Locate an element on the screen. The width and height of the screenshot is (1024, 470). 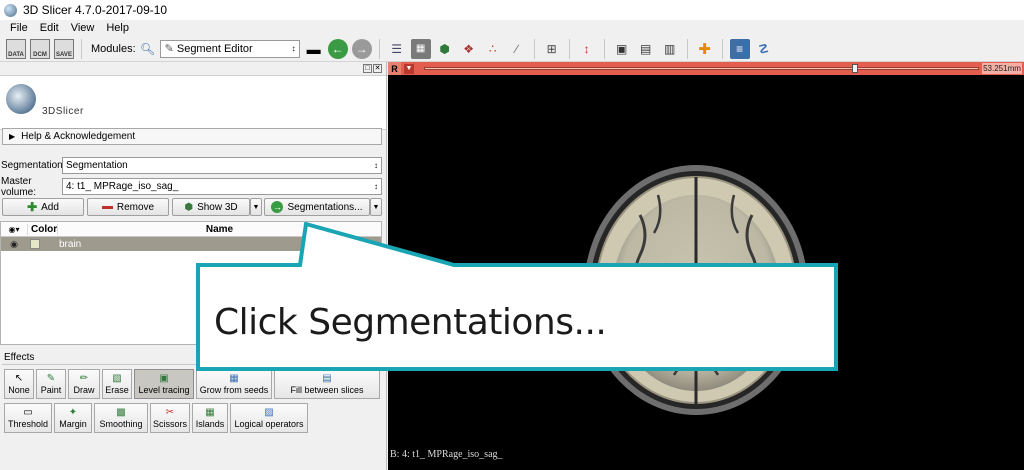
module-search-icon: 🔍︎ is located at coordinates (148, 49).